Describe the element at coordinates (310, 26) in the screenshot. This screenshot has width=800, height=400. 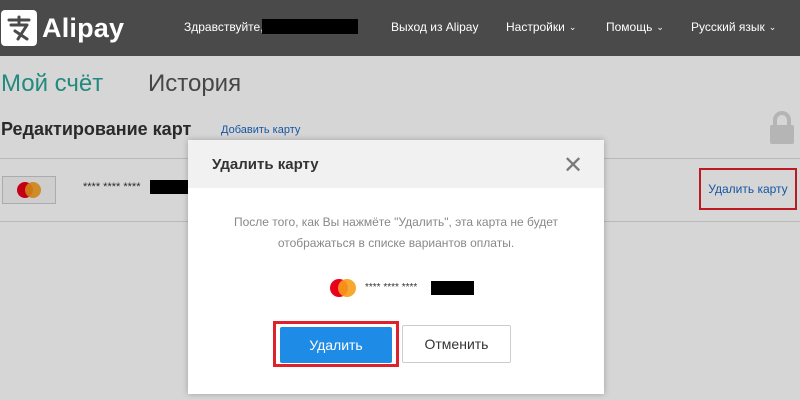
I see `redacted-username` at that location.